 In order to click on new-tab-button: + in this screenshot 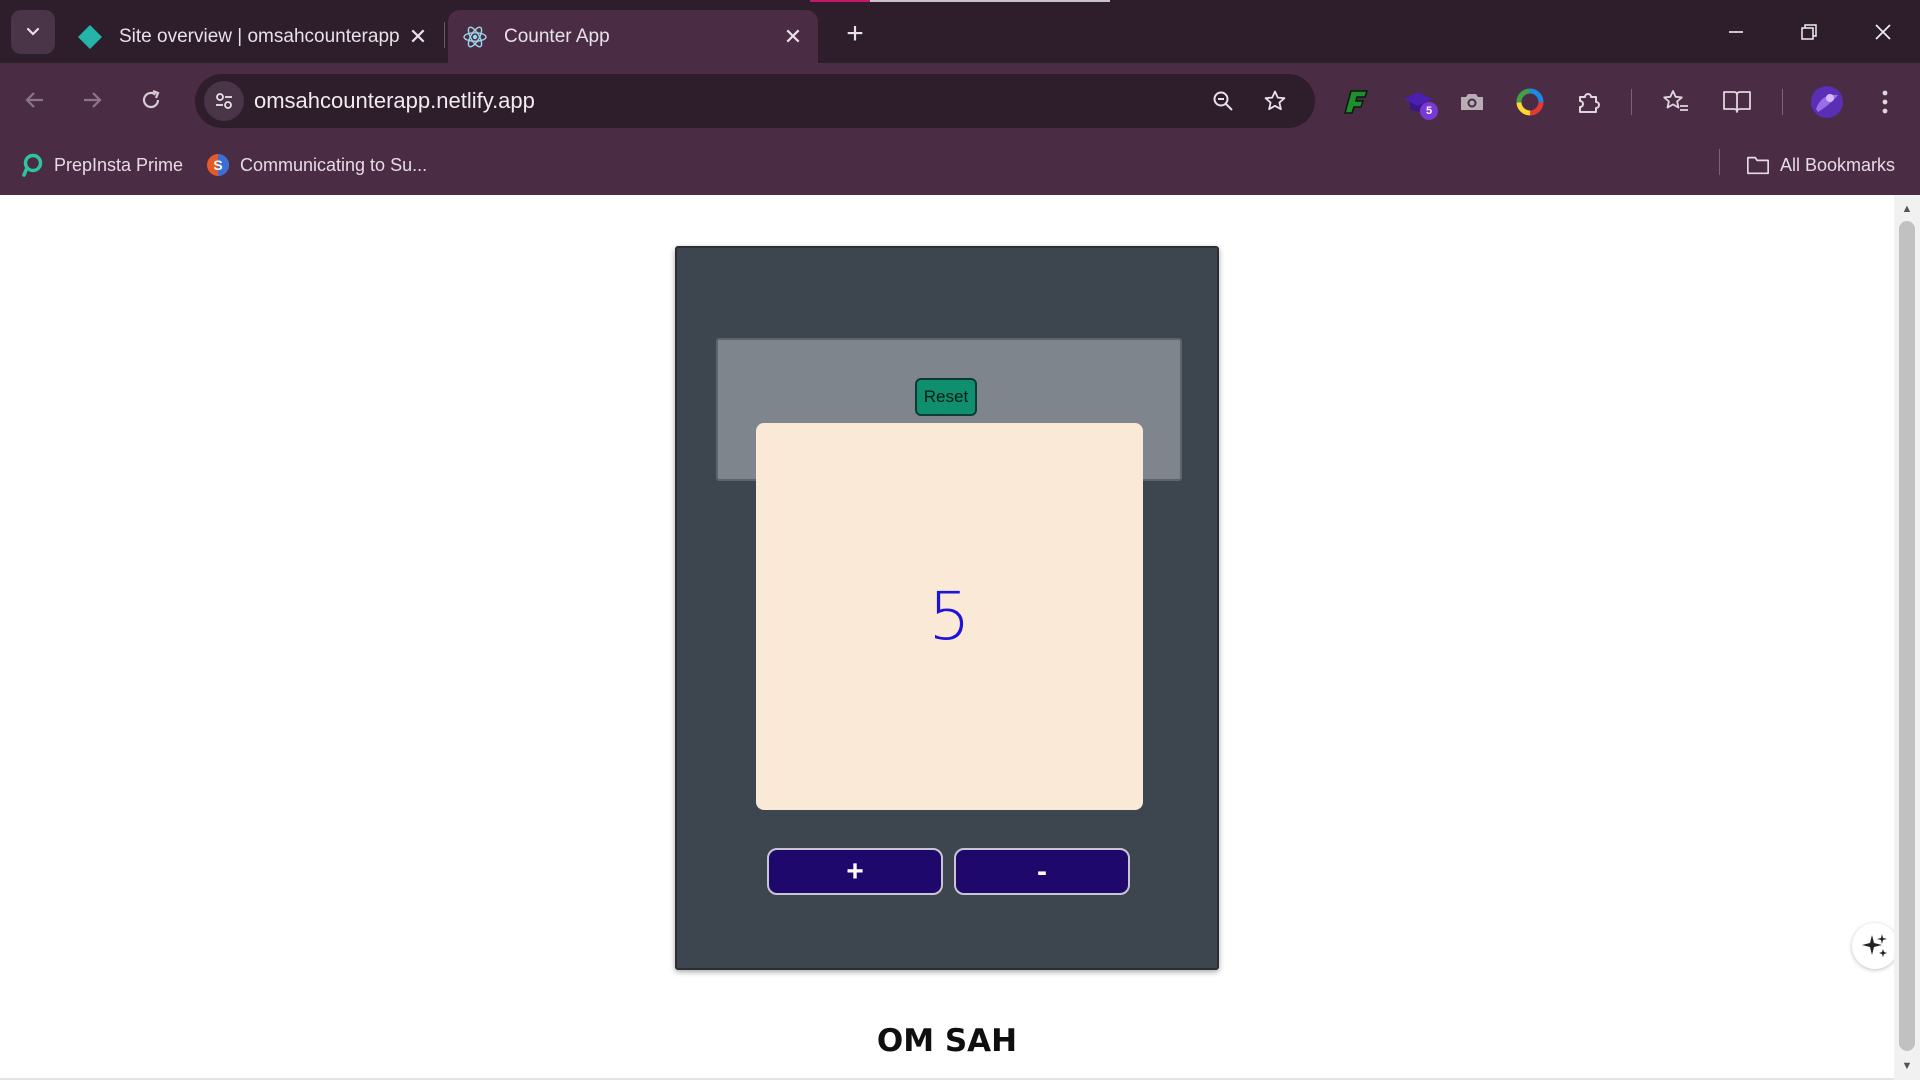, I will do `click(855, 34)`.